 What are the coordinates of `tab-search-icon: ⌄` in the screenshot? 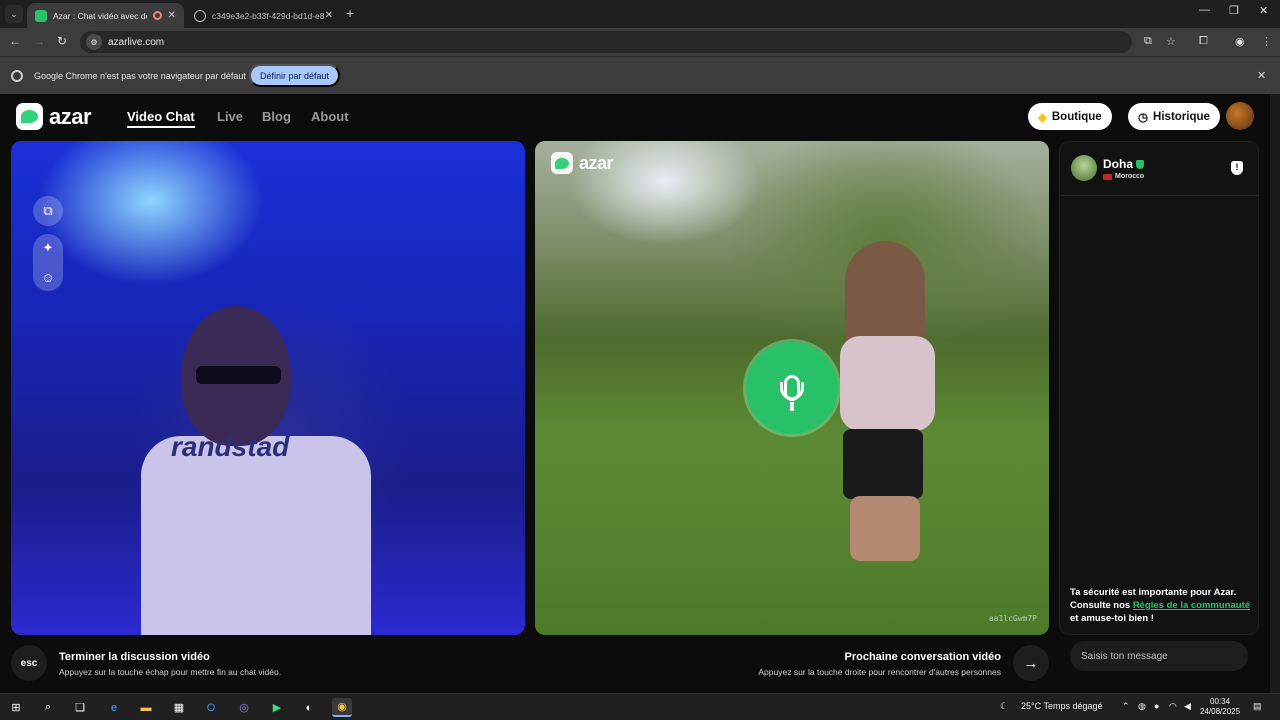 It's located at (14, 14).